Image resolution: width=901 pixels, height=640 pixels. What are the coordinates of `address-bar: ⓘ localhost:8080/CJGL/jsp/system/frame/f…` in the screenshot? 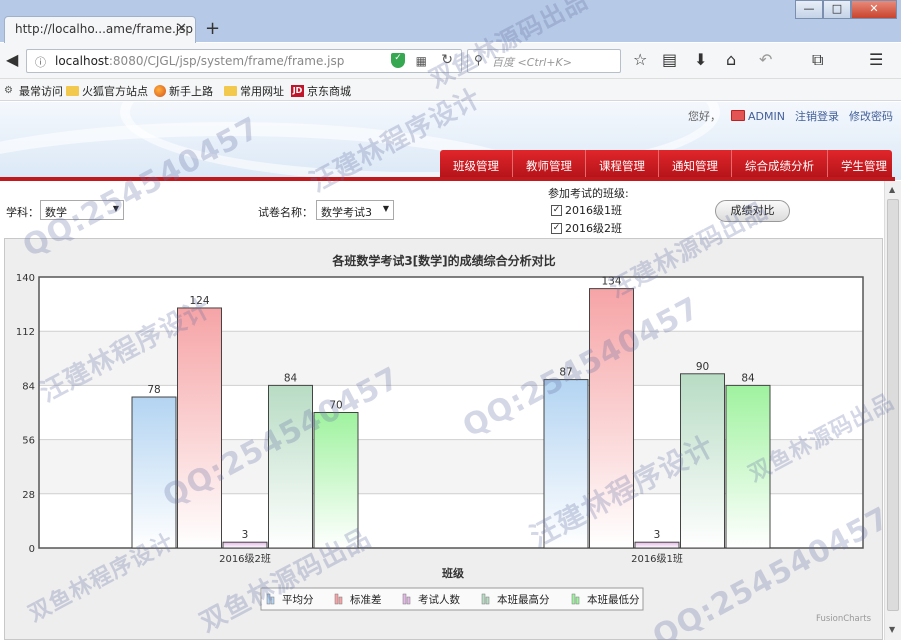 It's located at (244, 61).